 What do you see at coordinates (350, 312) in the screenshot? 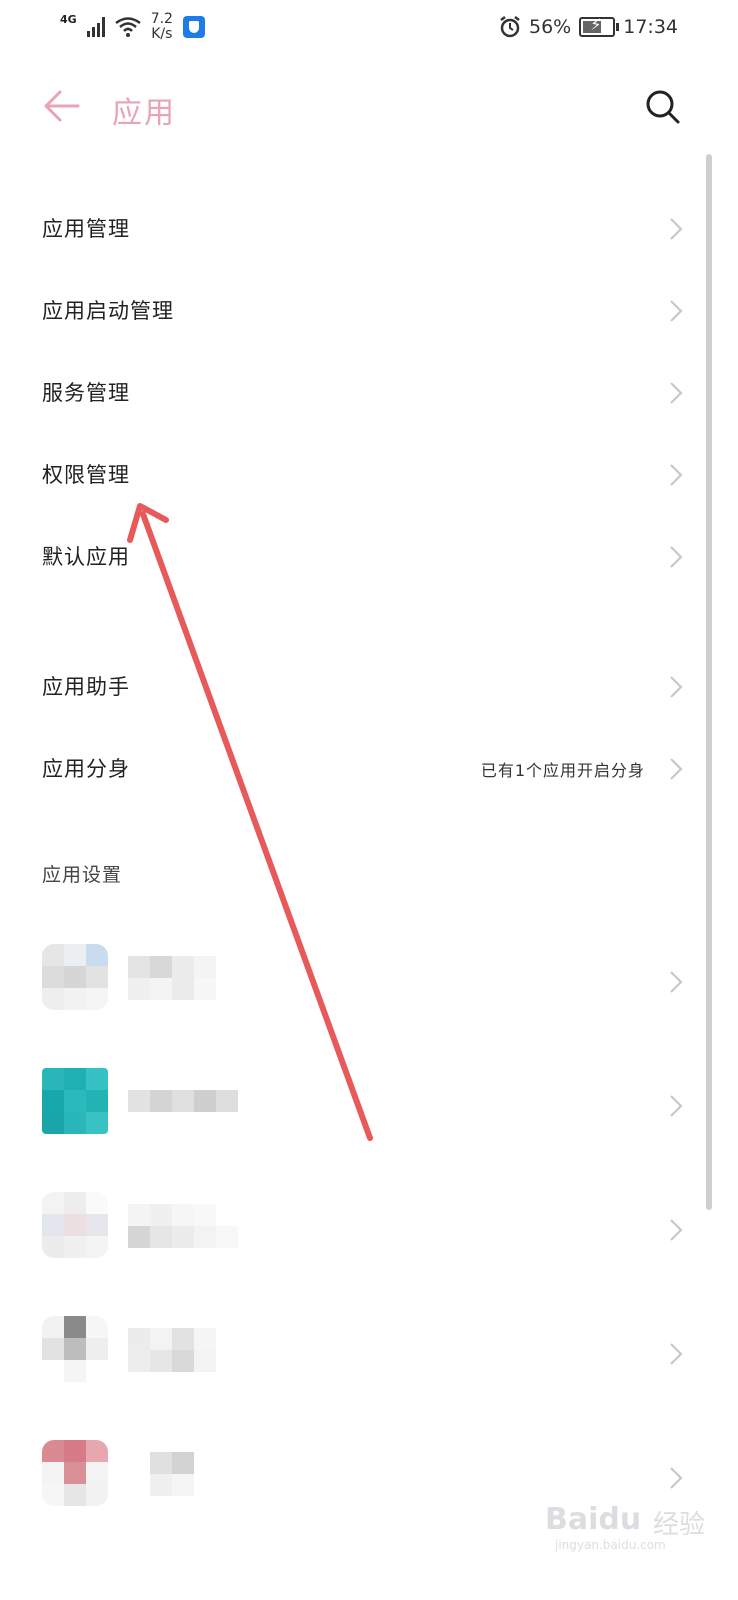
I see `menu-item-app-launch: 应用启动管理` at bounding box center [350, 312].